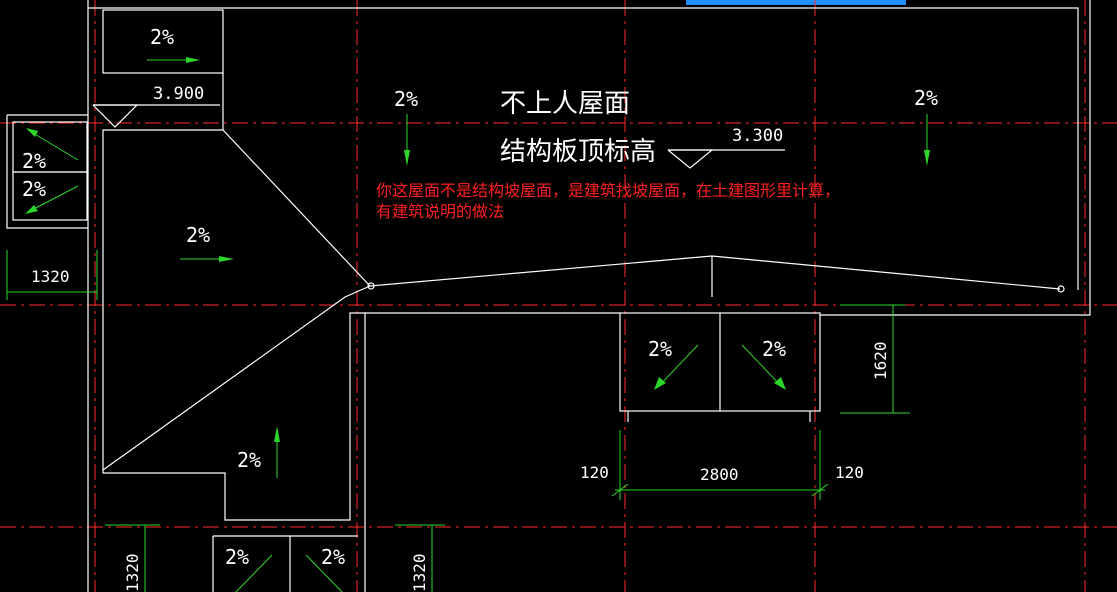  What do you see at coordinates (132, 572) in the screenshot?
I see `dim-bottom-left-label: 1320` at bounding box center [132, 572].